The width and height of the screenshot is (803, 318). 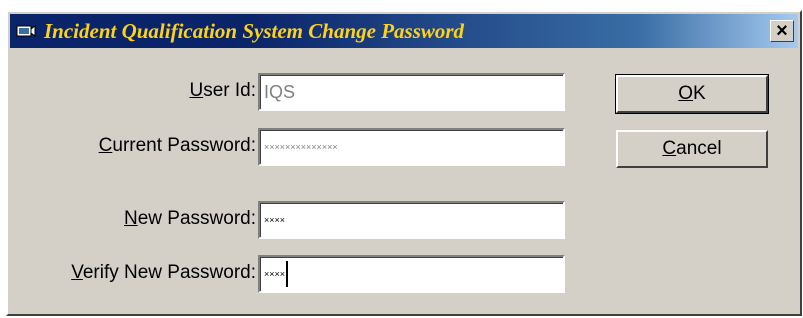 I want to click on user-id-field: IQS, so click(x=411, y=92).